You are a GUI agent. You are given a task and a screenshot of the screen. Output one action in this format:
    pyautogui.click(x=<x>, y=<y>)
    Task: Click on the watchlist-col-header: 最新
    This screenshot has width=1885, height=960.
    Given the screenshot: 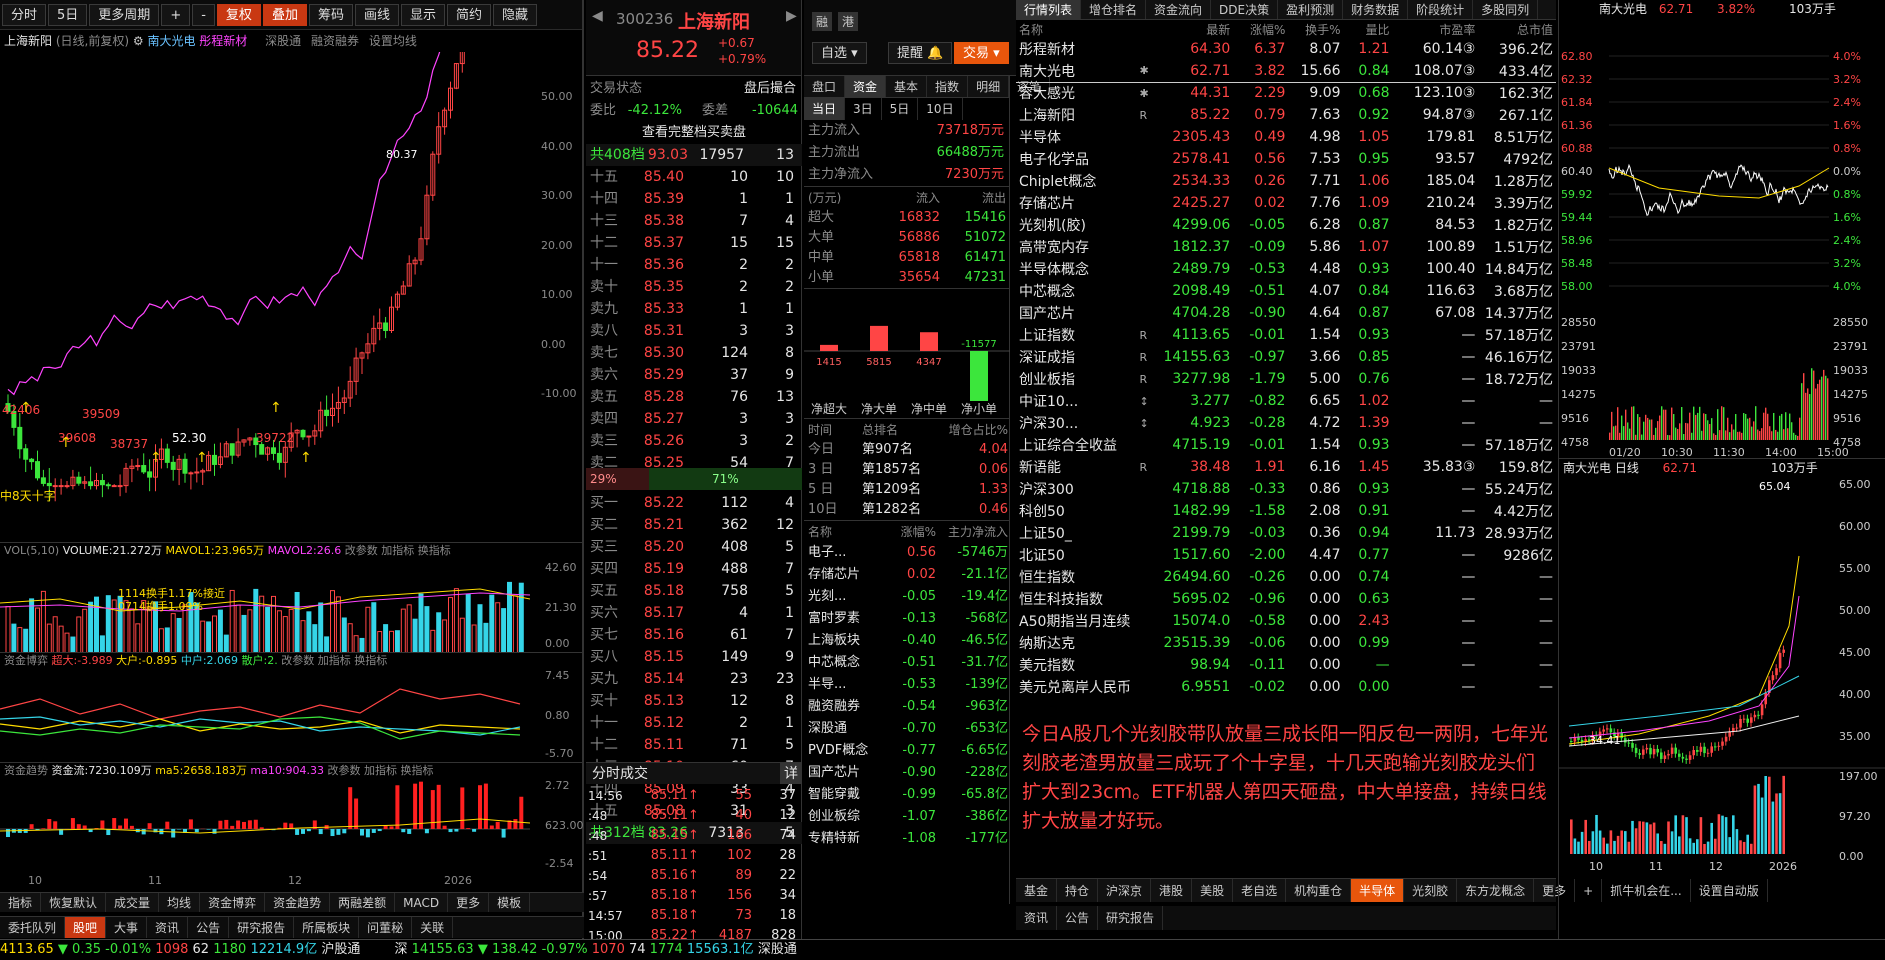 What is the action you would take?
    pyautogui.click(x=1196, y=29)
    